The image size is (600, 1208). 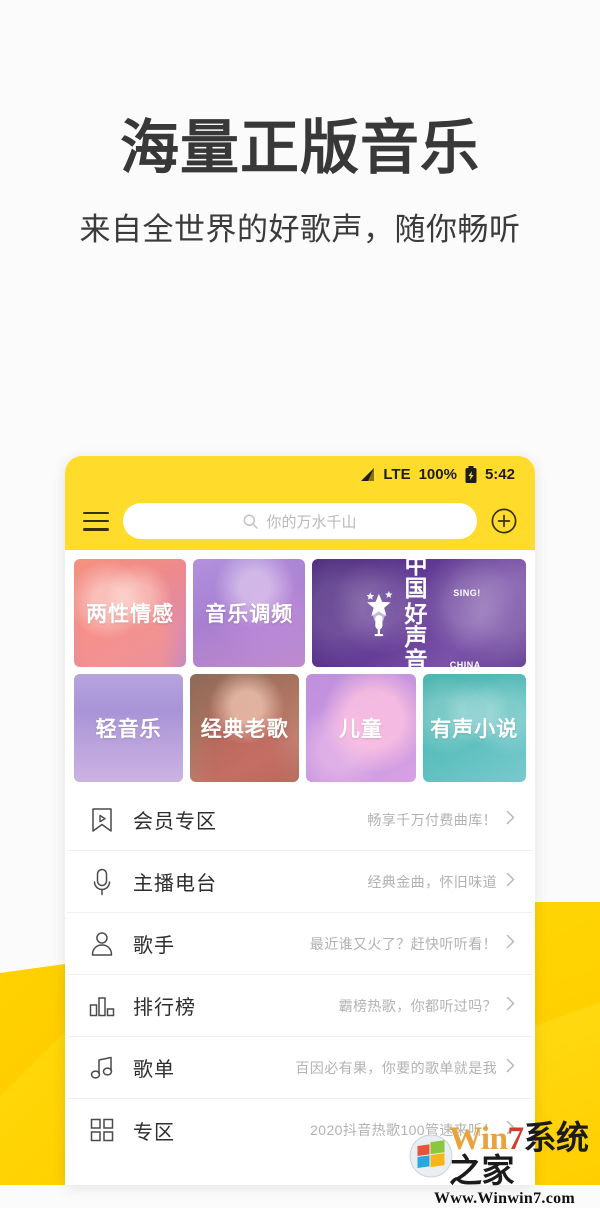 I want to click on windows-logo-icon, so click(x=431, y=1156).